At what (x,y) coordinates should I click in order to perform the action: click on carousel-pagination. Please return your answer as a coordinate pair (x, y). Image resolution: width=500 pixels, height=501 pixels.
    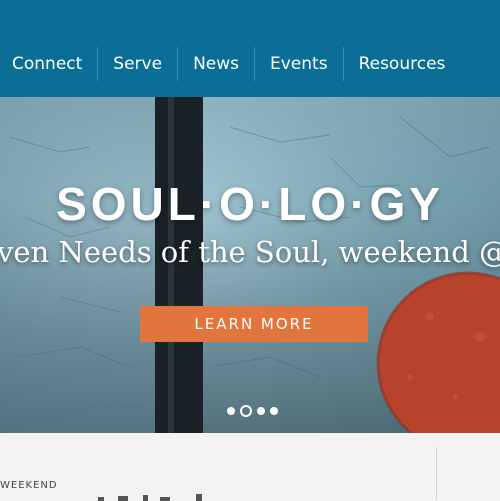
    Looking at the image, I should click on (252, 411).